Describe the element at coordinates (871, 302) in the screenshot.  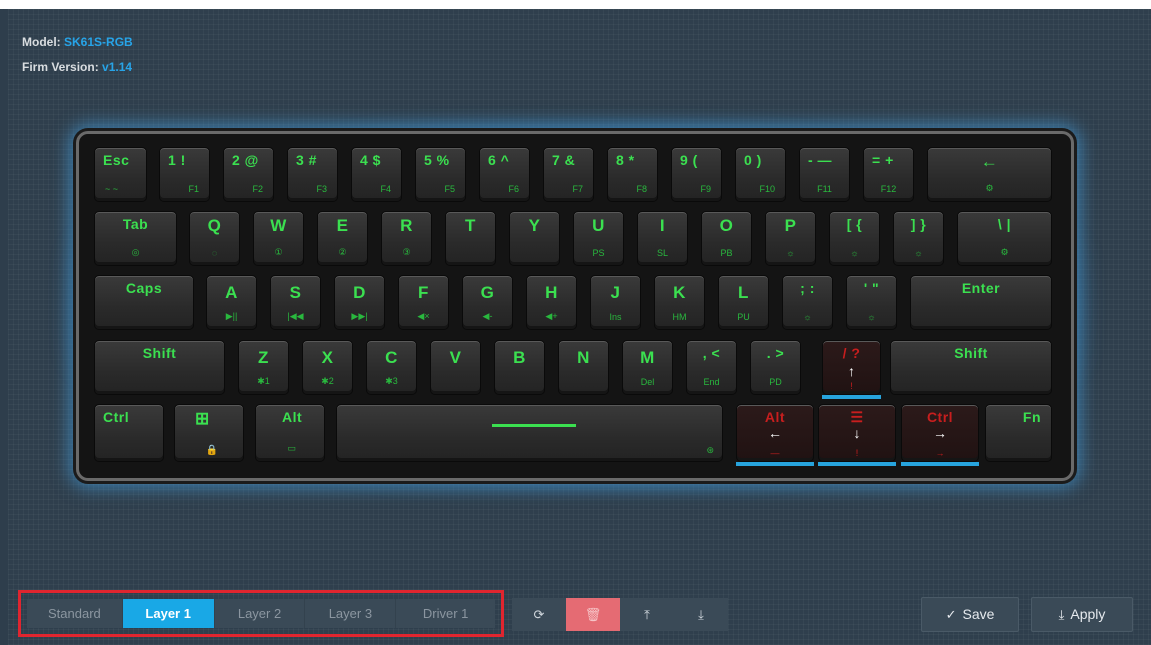
I see `key-quote: ' " ☼` at that location.